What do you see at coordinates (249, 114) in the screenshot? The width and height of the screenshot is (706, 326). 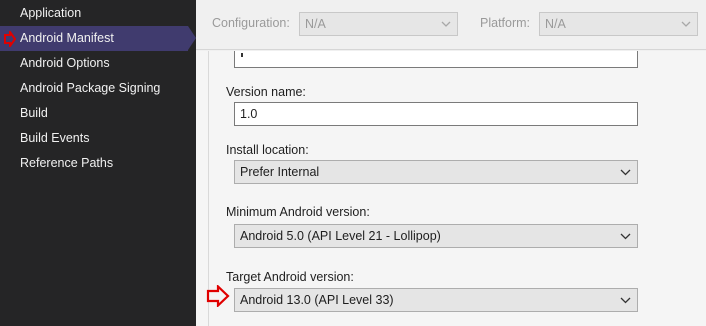 I see `version-name-value: 1.0` at bounding box center [249, 114].